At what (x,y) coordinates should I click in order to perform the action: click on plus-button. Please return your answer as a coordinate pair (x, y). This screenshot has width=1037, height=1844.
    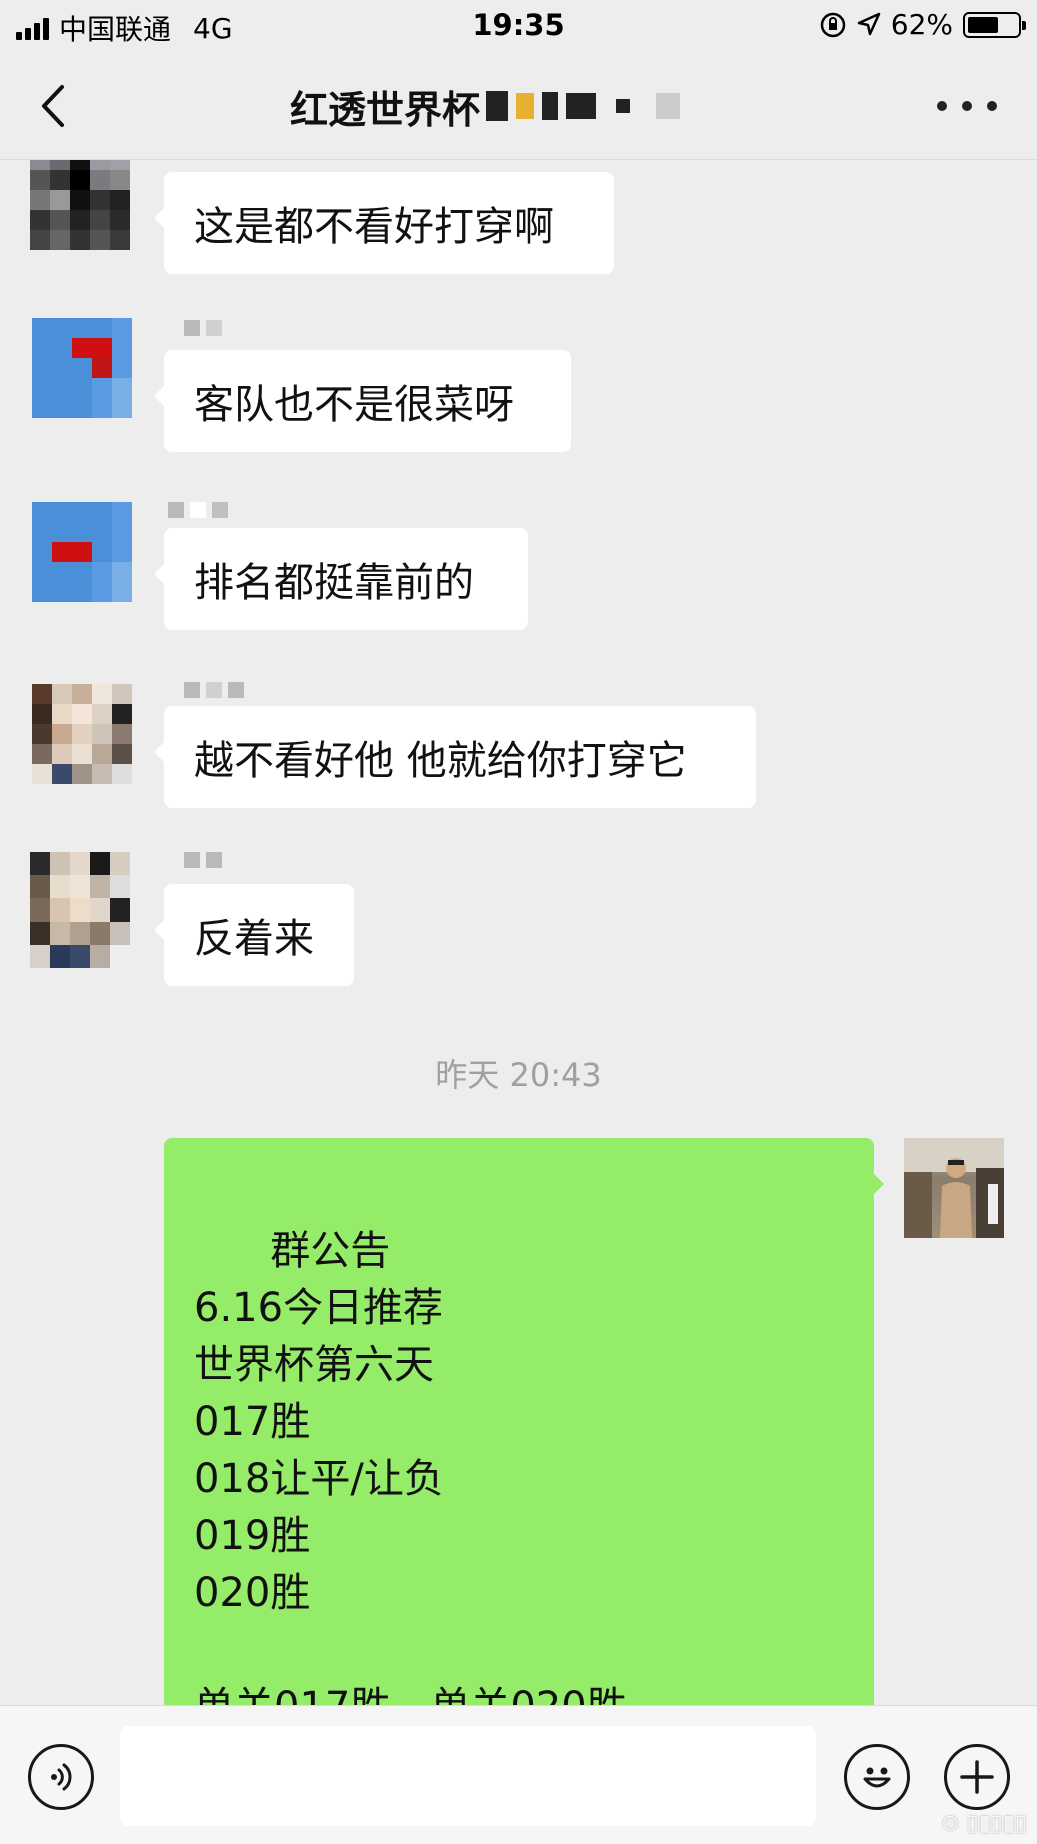
    Looking at the image, I should click on (977, 1777).